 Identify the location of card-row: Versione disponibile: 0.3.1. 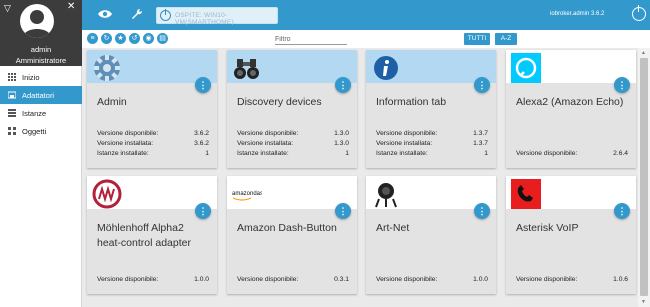
(293, 279).